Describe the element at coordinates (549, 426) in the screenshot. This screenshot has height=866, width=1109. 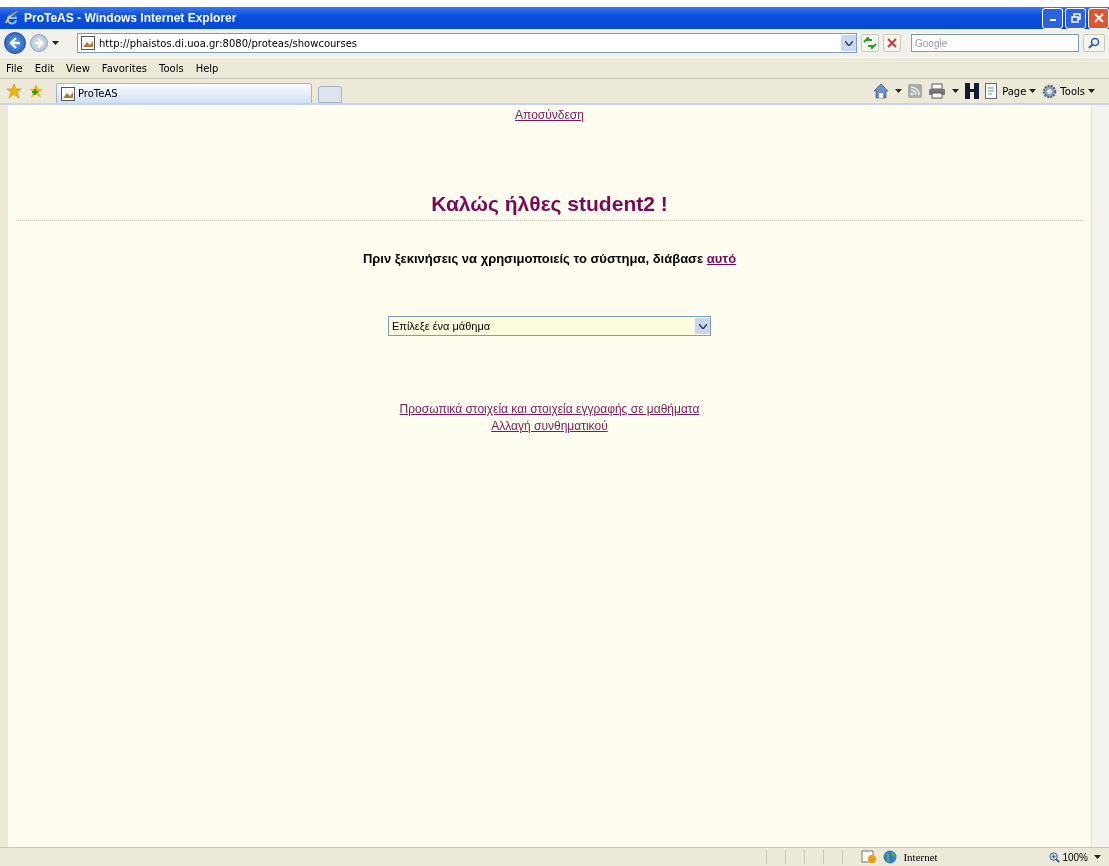
I see `page-link: Αλλαγή συνθηματικού` at that location.